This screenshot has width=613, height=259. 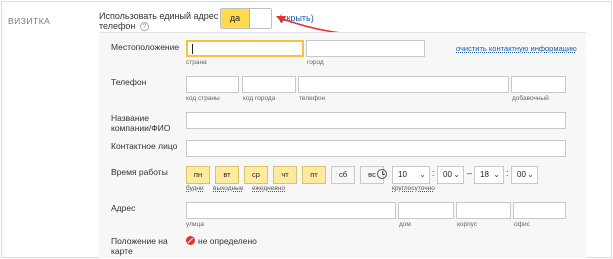 I want to click on around-clock-link: круглосуточно, so click(x=413, y=188).